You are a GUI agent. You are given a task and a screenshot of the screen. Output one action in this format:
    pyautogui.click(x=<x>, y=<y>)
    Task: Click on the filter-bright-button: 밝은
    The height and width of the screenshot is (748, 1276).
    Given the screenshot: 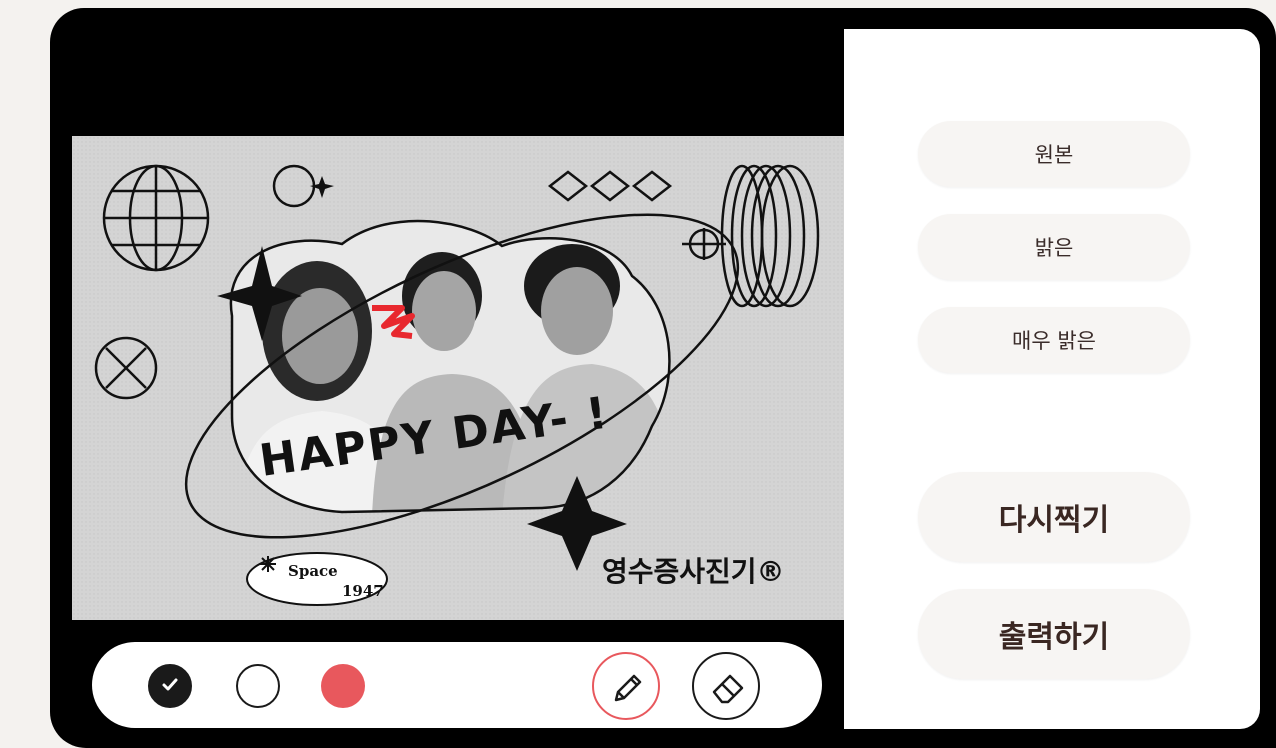 What is the action you would take?
    pyautogui.click(x=1054, y=247)
    